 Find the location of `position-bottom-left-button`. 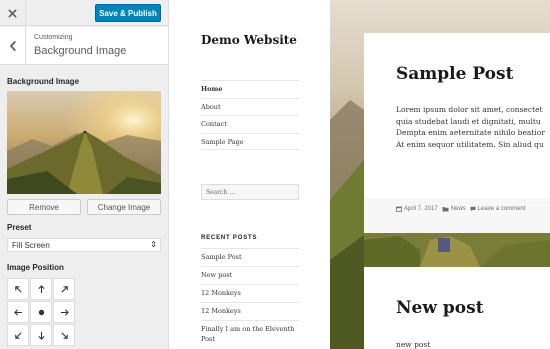

position-bottom-left-button is located at coordinates (18, 335).